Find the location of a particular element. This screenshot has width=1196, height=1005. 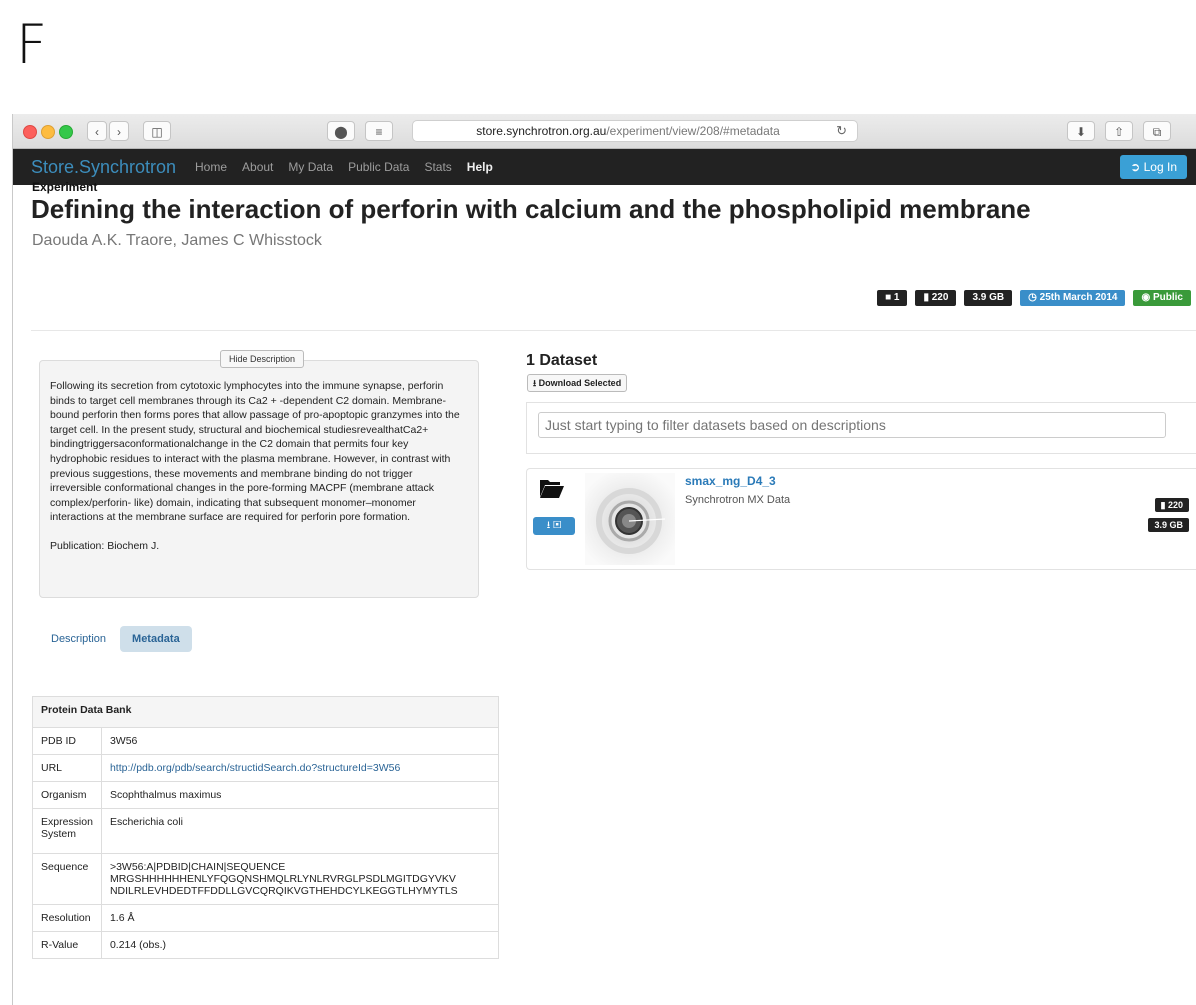

login-icon: ➲ is located at coordinates (1135, 167).